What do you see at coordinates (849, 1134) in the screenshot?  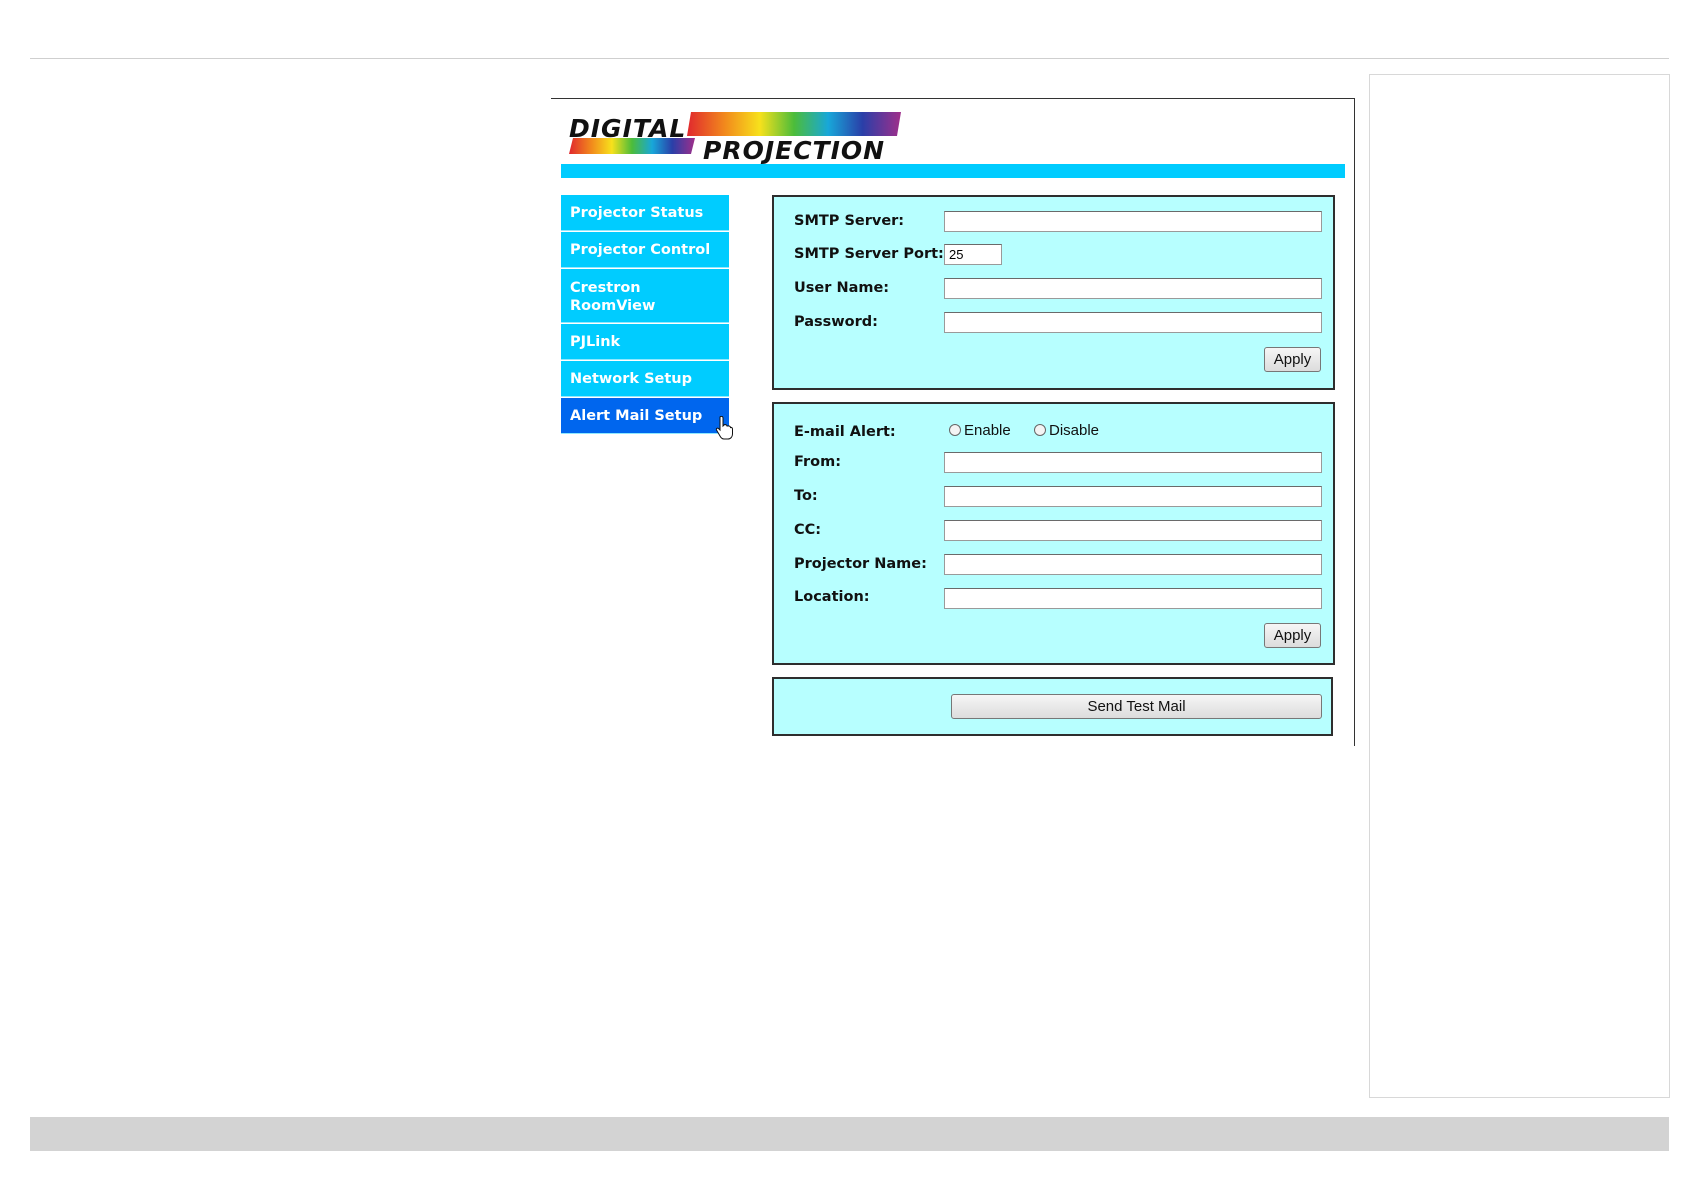 I see `bottom-footer-bar` at bounding box center [849, 1134].